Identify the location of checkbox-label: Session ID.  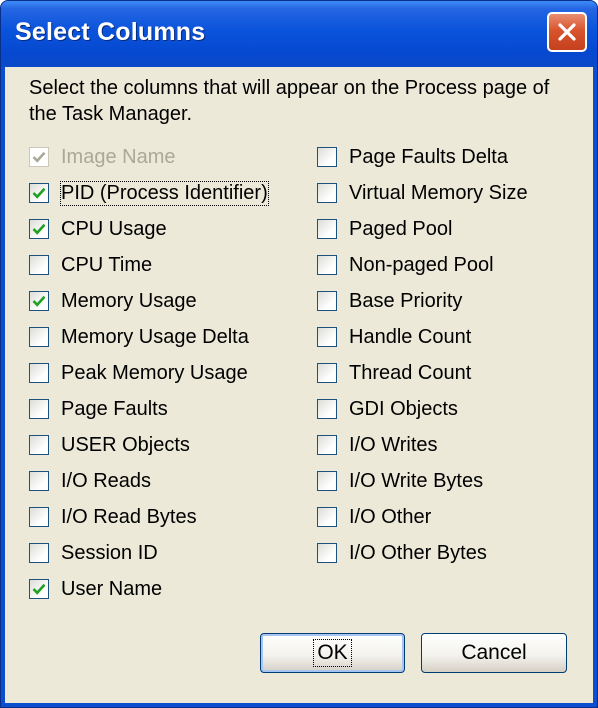
(109, 552).